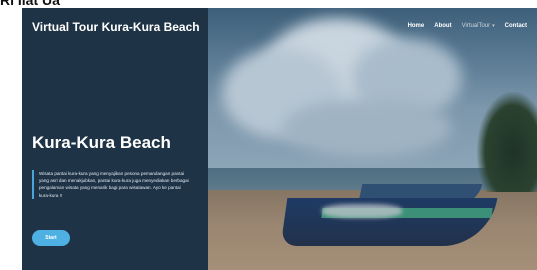 This screenshot has width=537, height=270. I want to click on start-button: Start, so click(51, 238).